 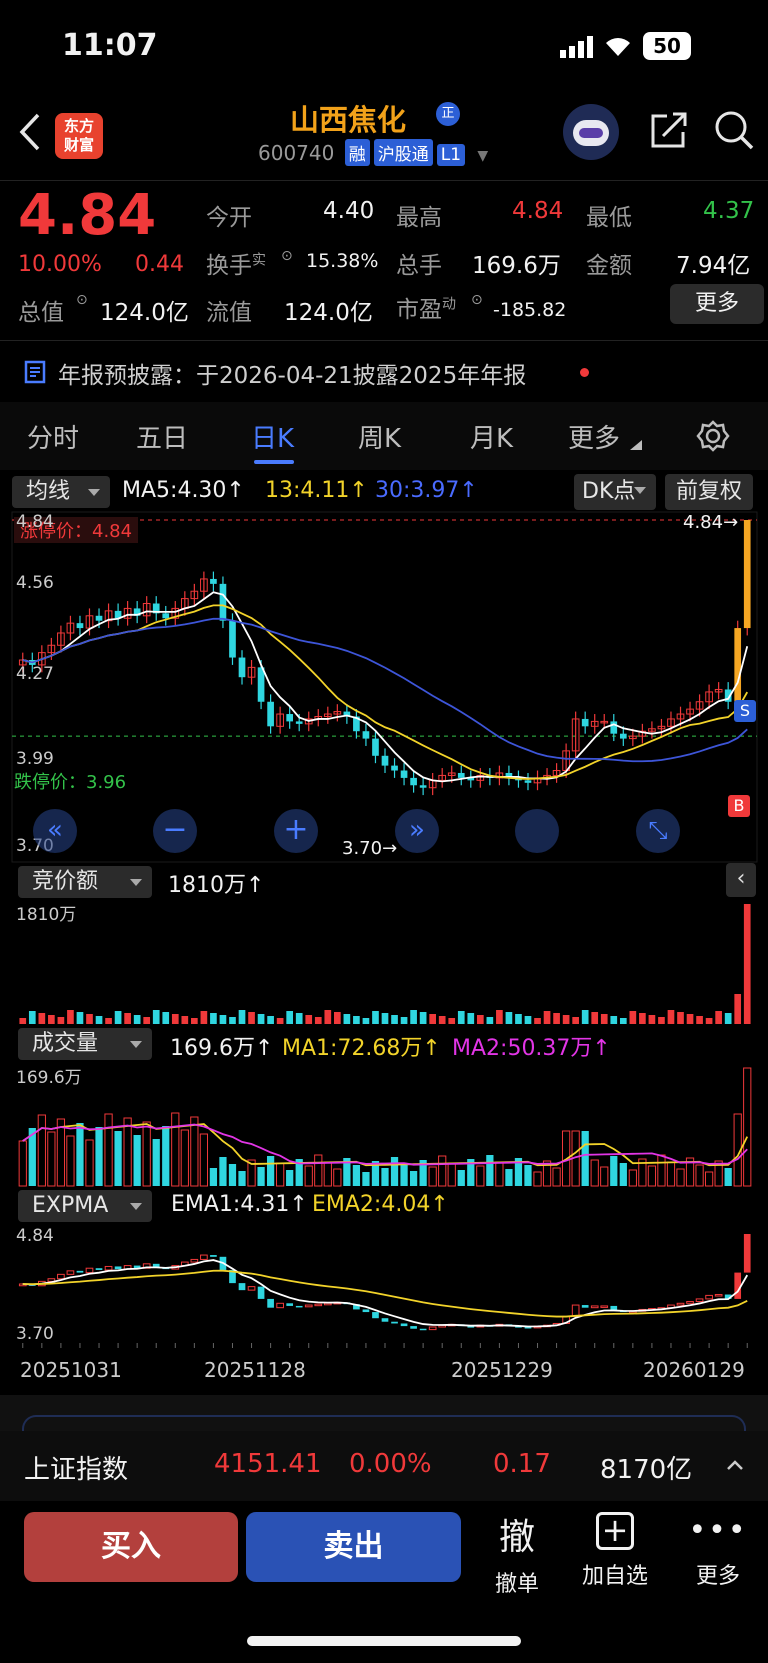 I want to click on cancel-order-button: 撤 撤单, so click(x=517, y=1553).